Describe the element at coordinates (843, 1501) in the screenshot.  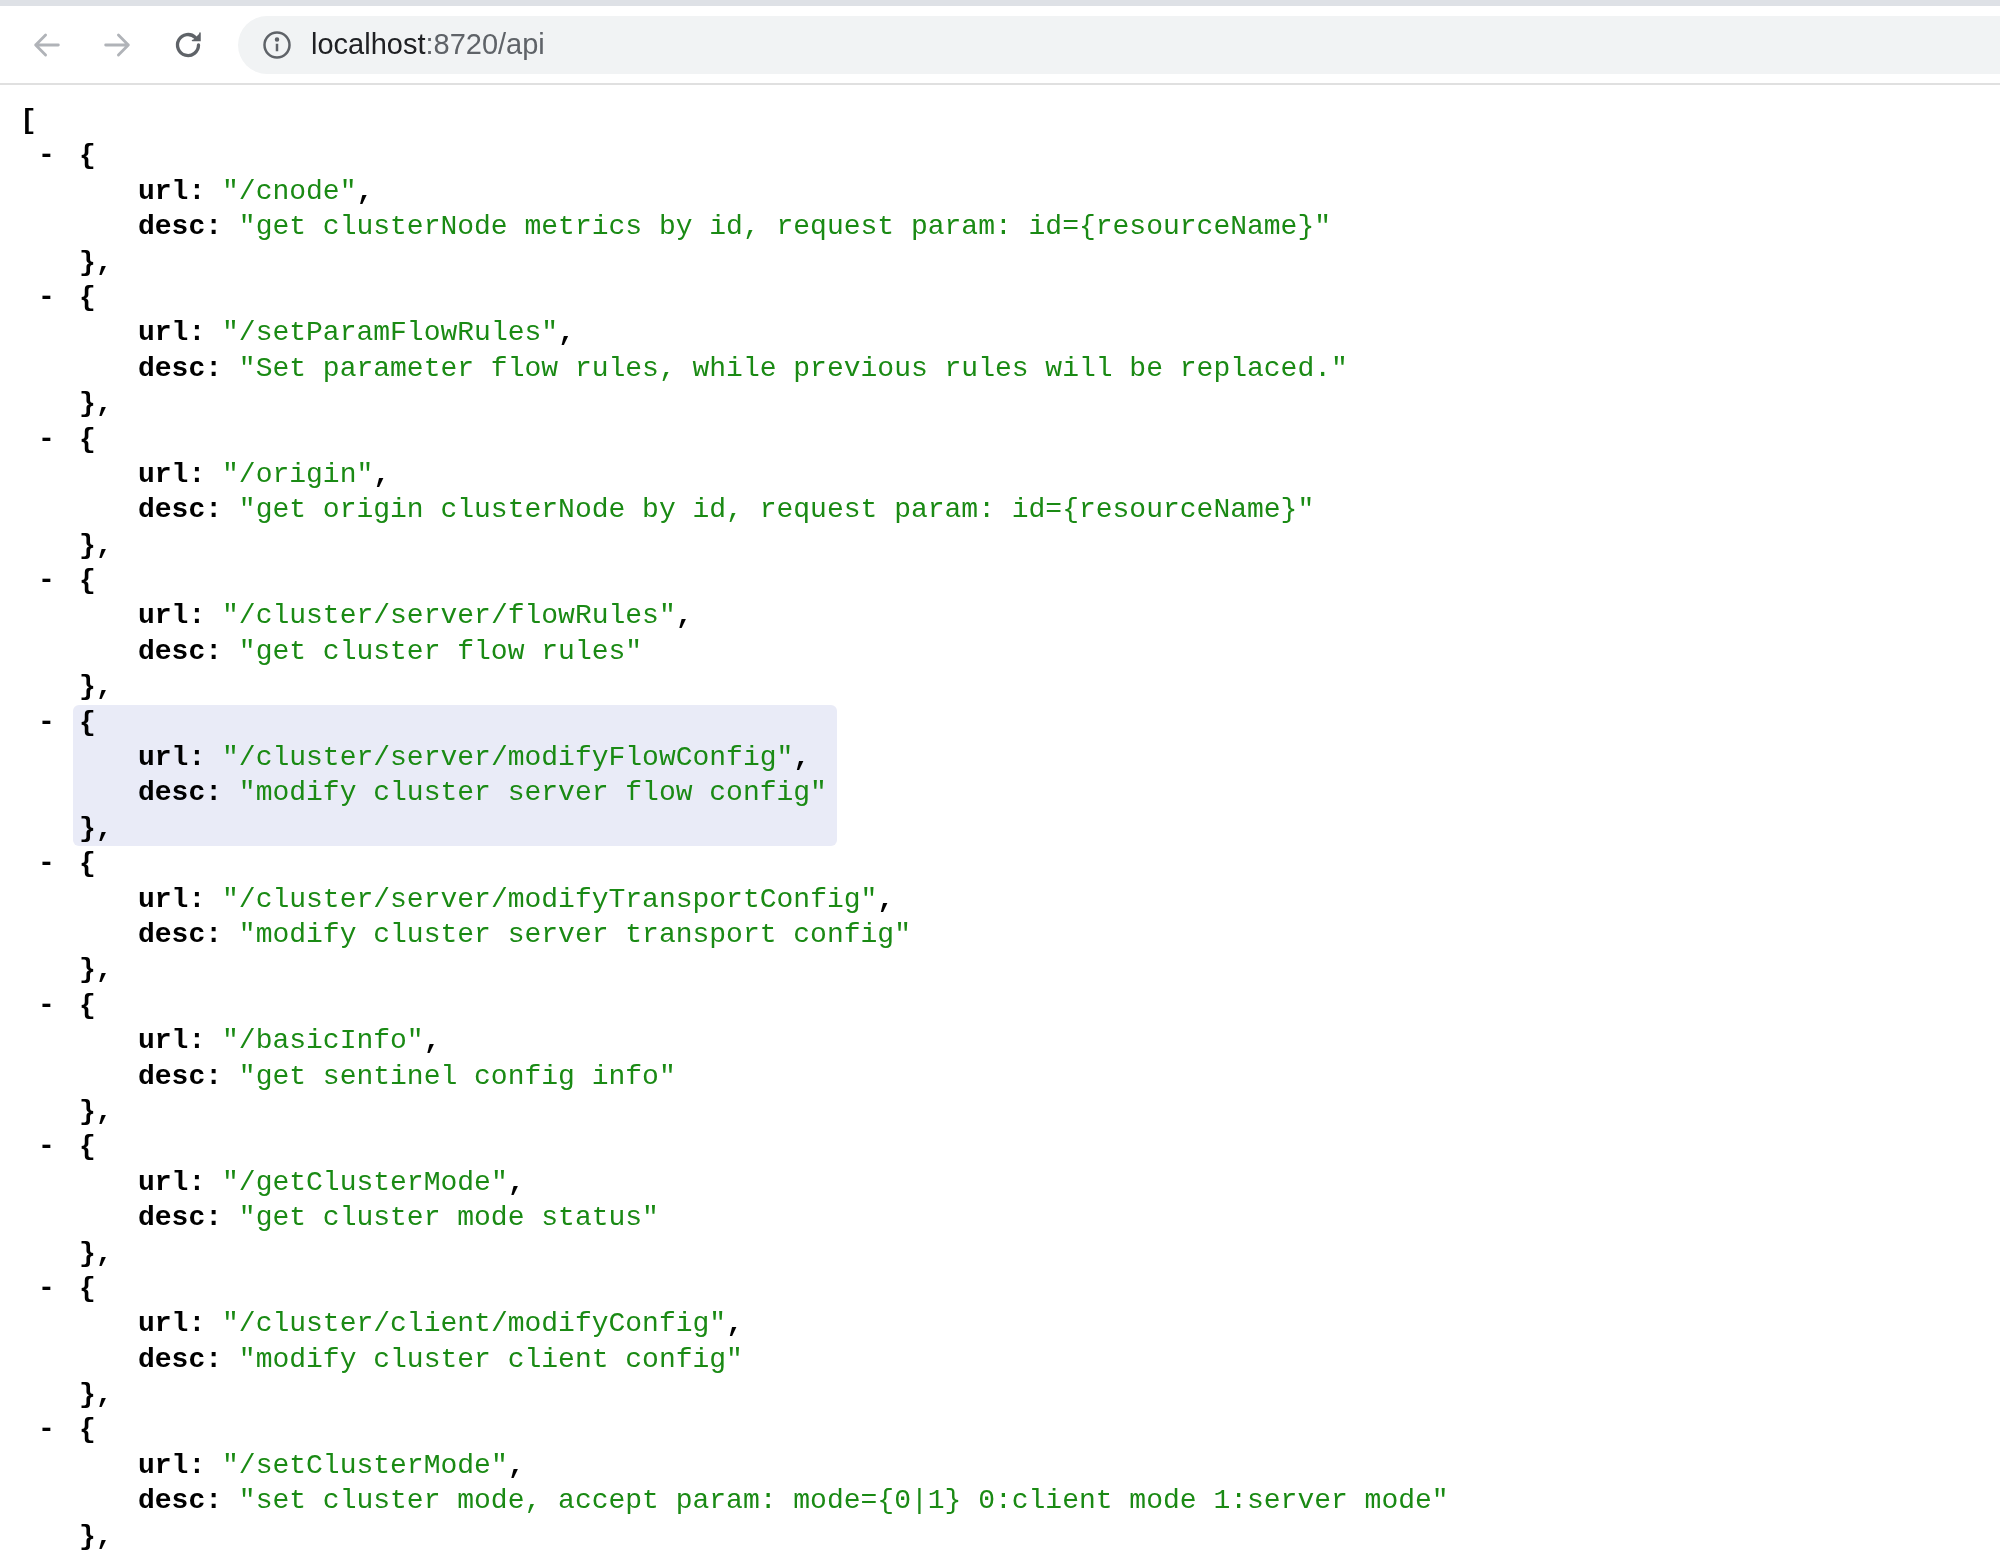
I see `json-string: "set cluster mode, accept param: mode={0|1} 0:client mode 1:server mode"` at that location.